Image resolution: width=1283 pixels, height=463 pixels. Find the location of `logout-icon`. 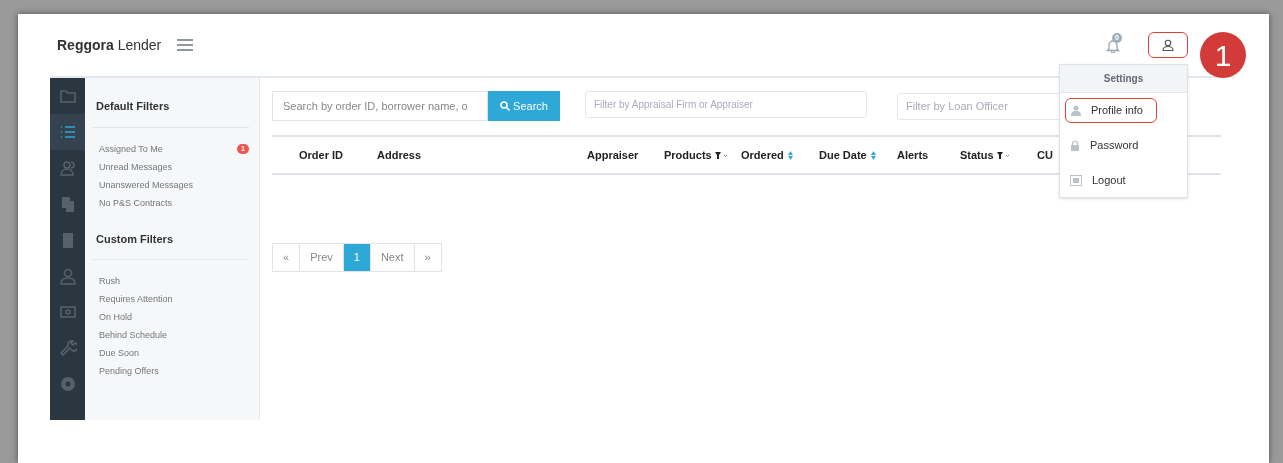

logout-icon is located at coordinates (1076, 180).